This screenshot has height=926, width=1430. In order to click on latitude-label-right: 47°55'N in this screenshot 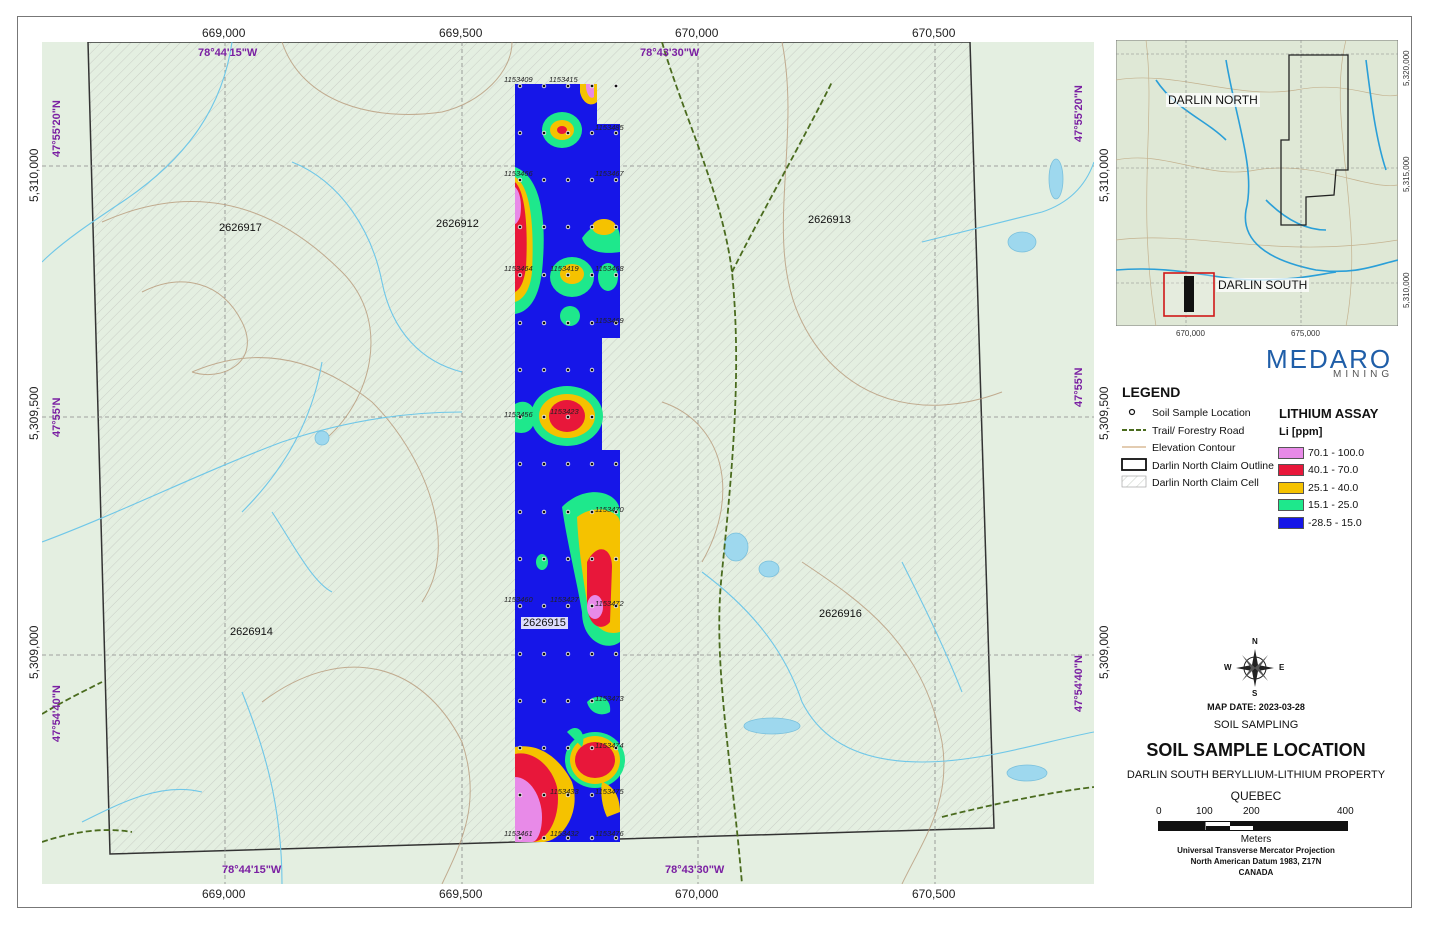, I will do `click(1079, 387)`.